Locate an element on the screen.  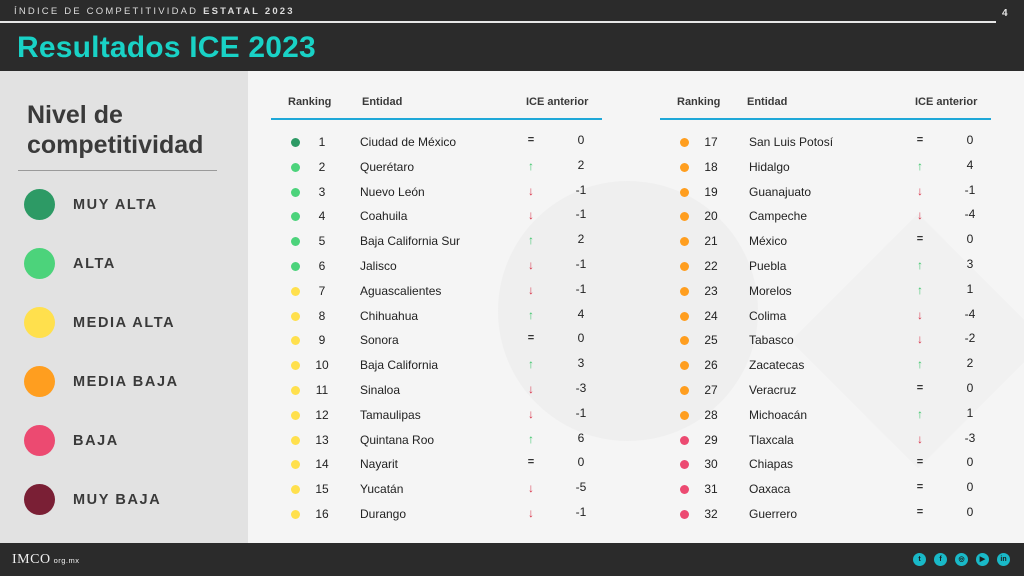
rank-value: 31 is located at coordinates (711, 489).